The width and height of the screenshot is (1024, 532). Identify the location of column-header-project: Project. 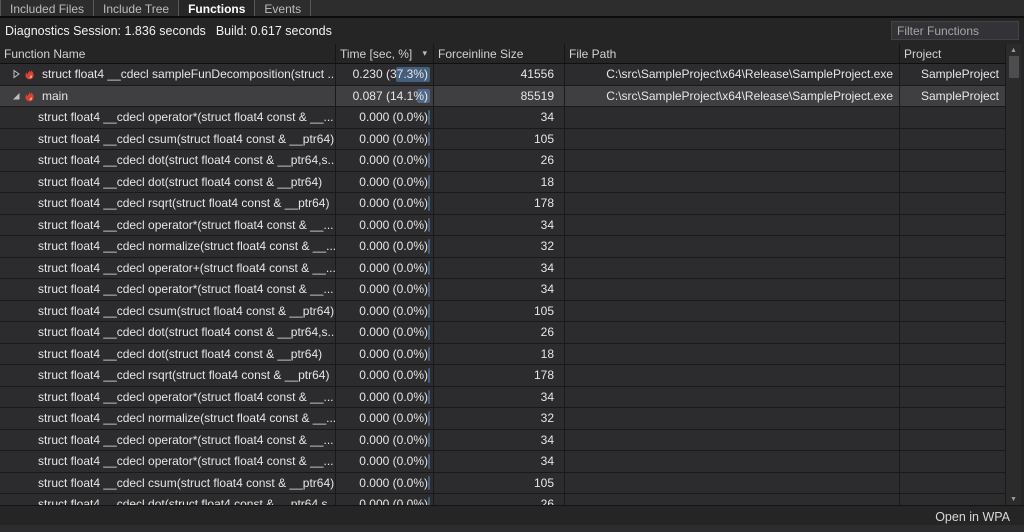
(952, 53).